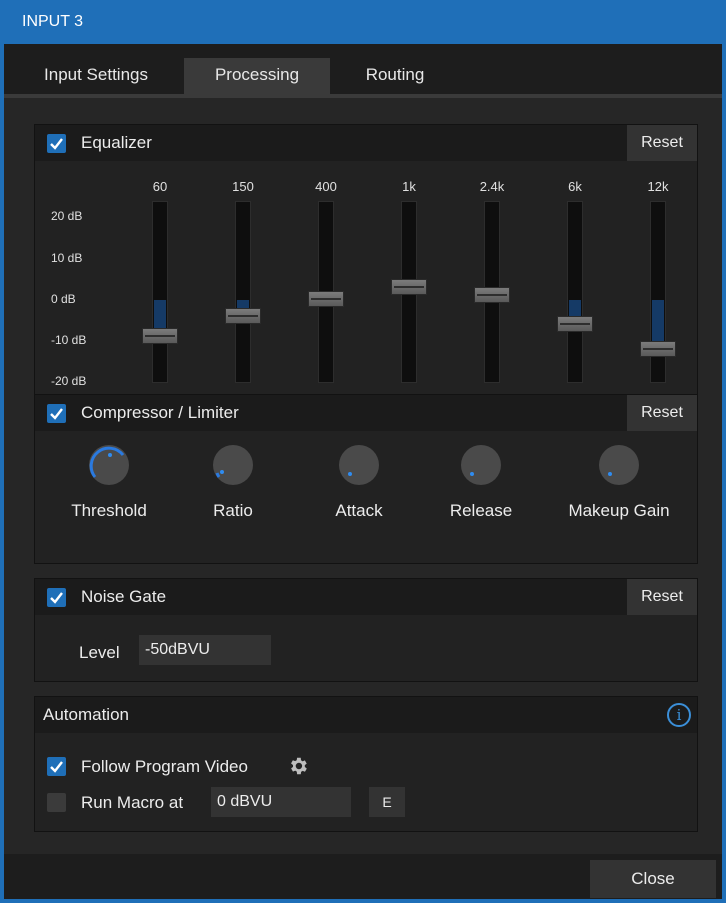 The image size is (726, 903). I want to click on release-knob, so click(481, 465).